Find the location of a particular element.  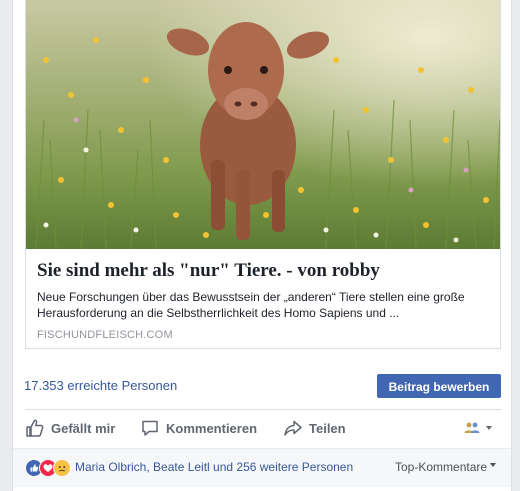

thumbs-up-icon is located at coordinates (35, 428).